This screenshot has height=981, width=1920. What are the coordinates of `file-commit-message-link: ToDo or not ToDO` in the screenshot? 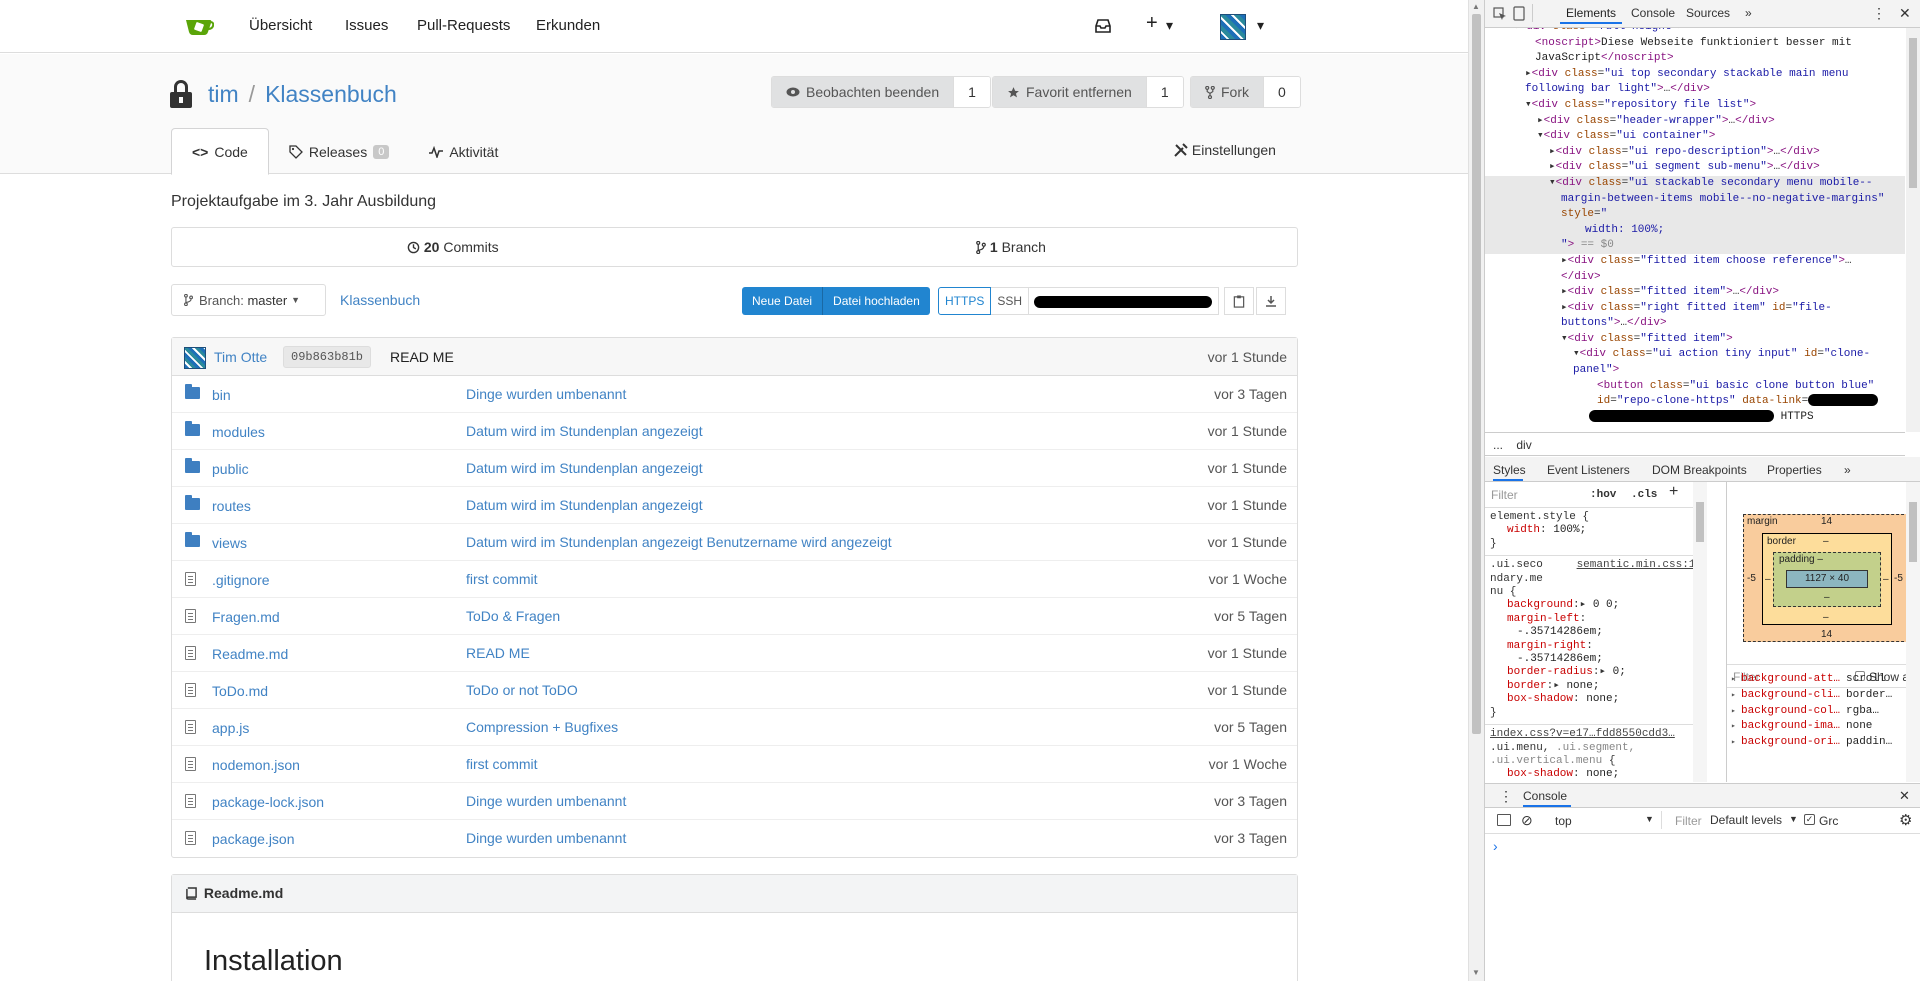 It's located at (522, 690).